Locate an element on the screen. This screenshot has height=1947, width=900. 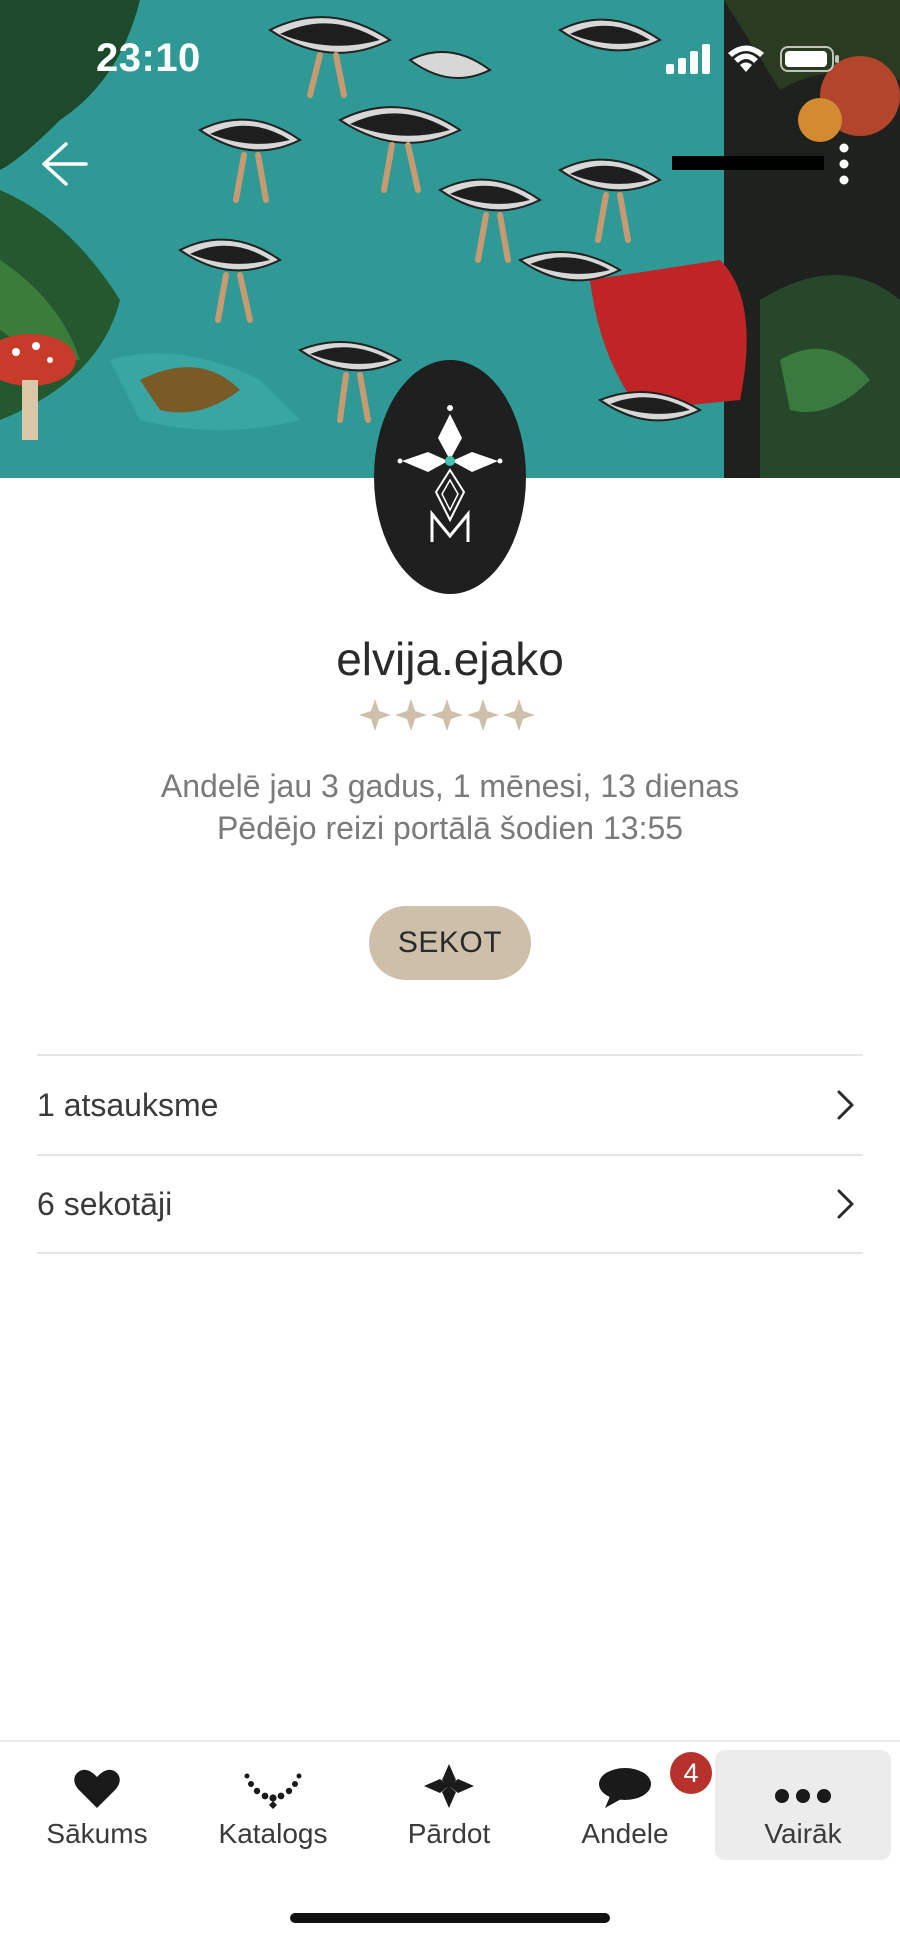
reviews-row: 1 atsauksme is located at coordinates (450, 1104).